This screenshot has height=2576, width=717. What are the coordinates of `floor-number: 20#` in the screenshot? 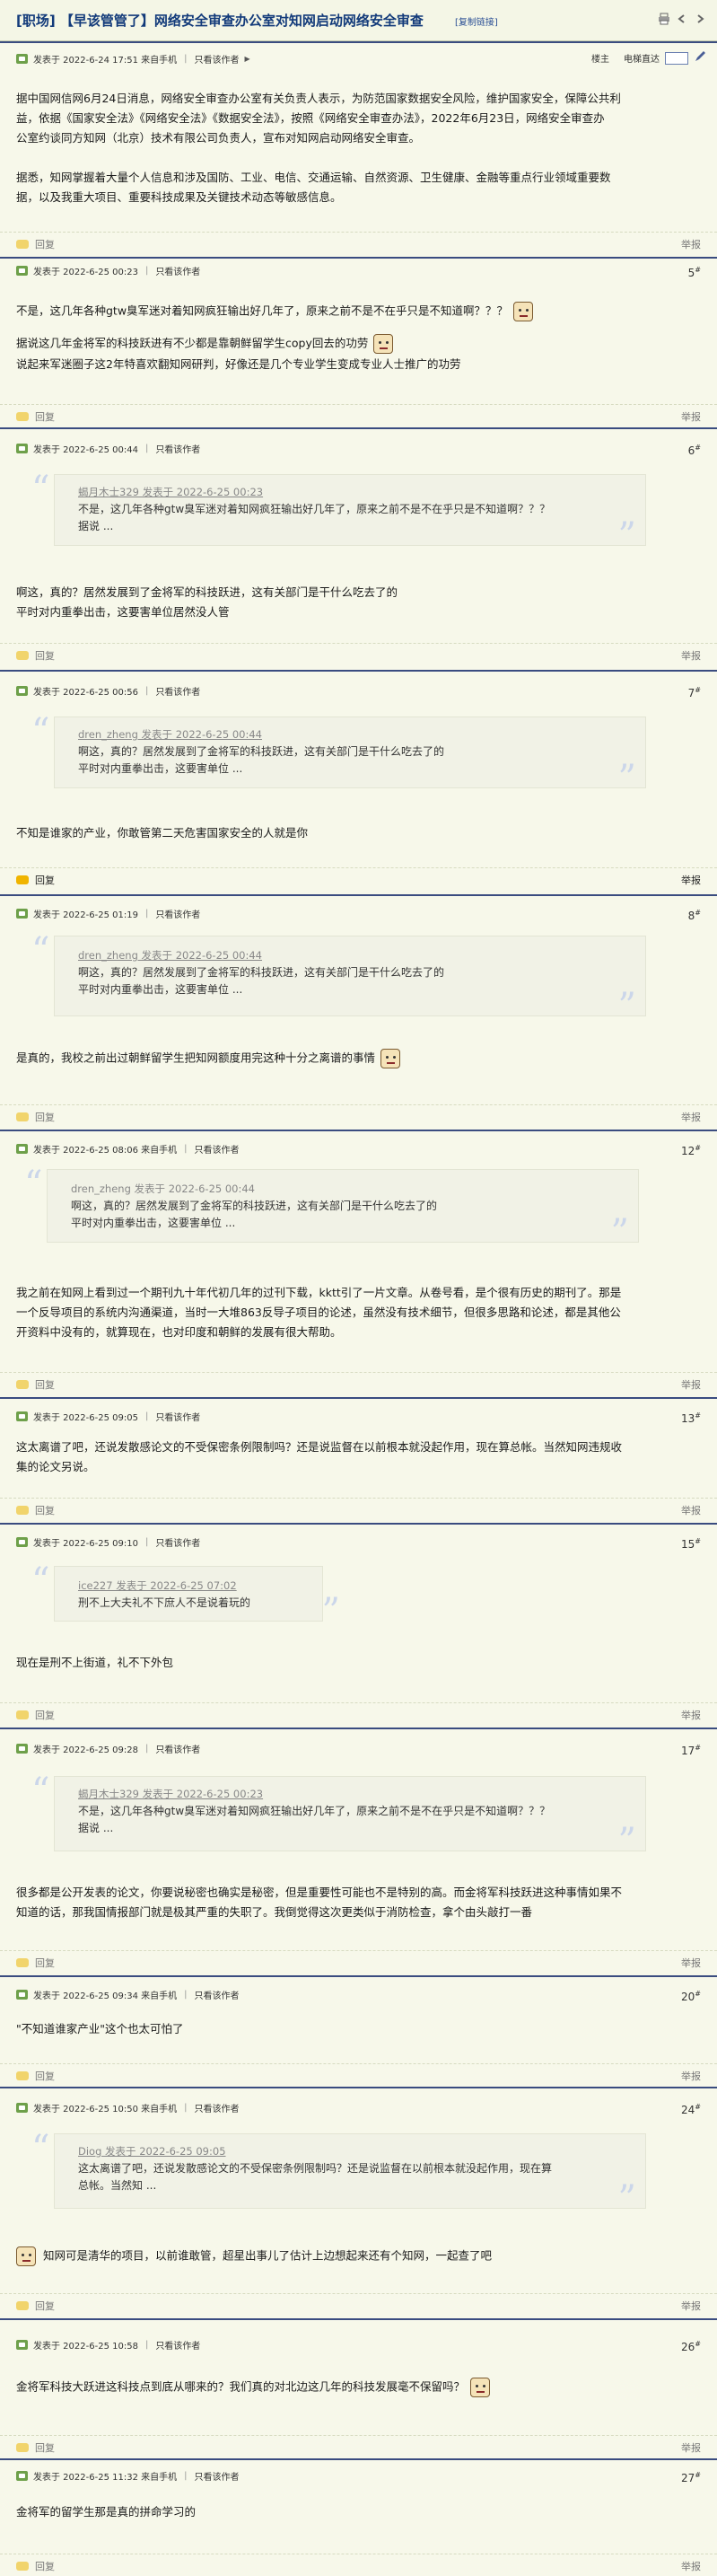 It's located at (691, 1996).